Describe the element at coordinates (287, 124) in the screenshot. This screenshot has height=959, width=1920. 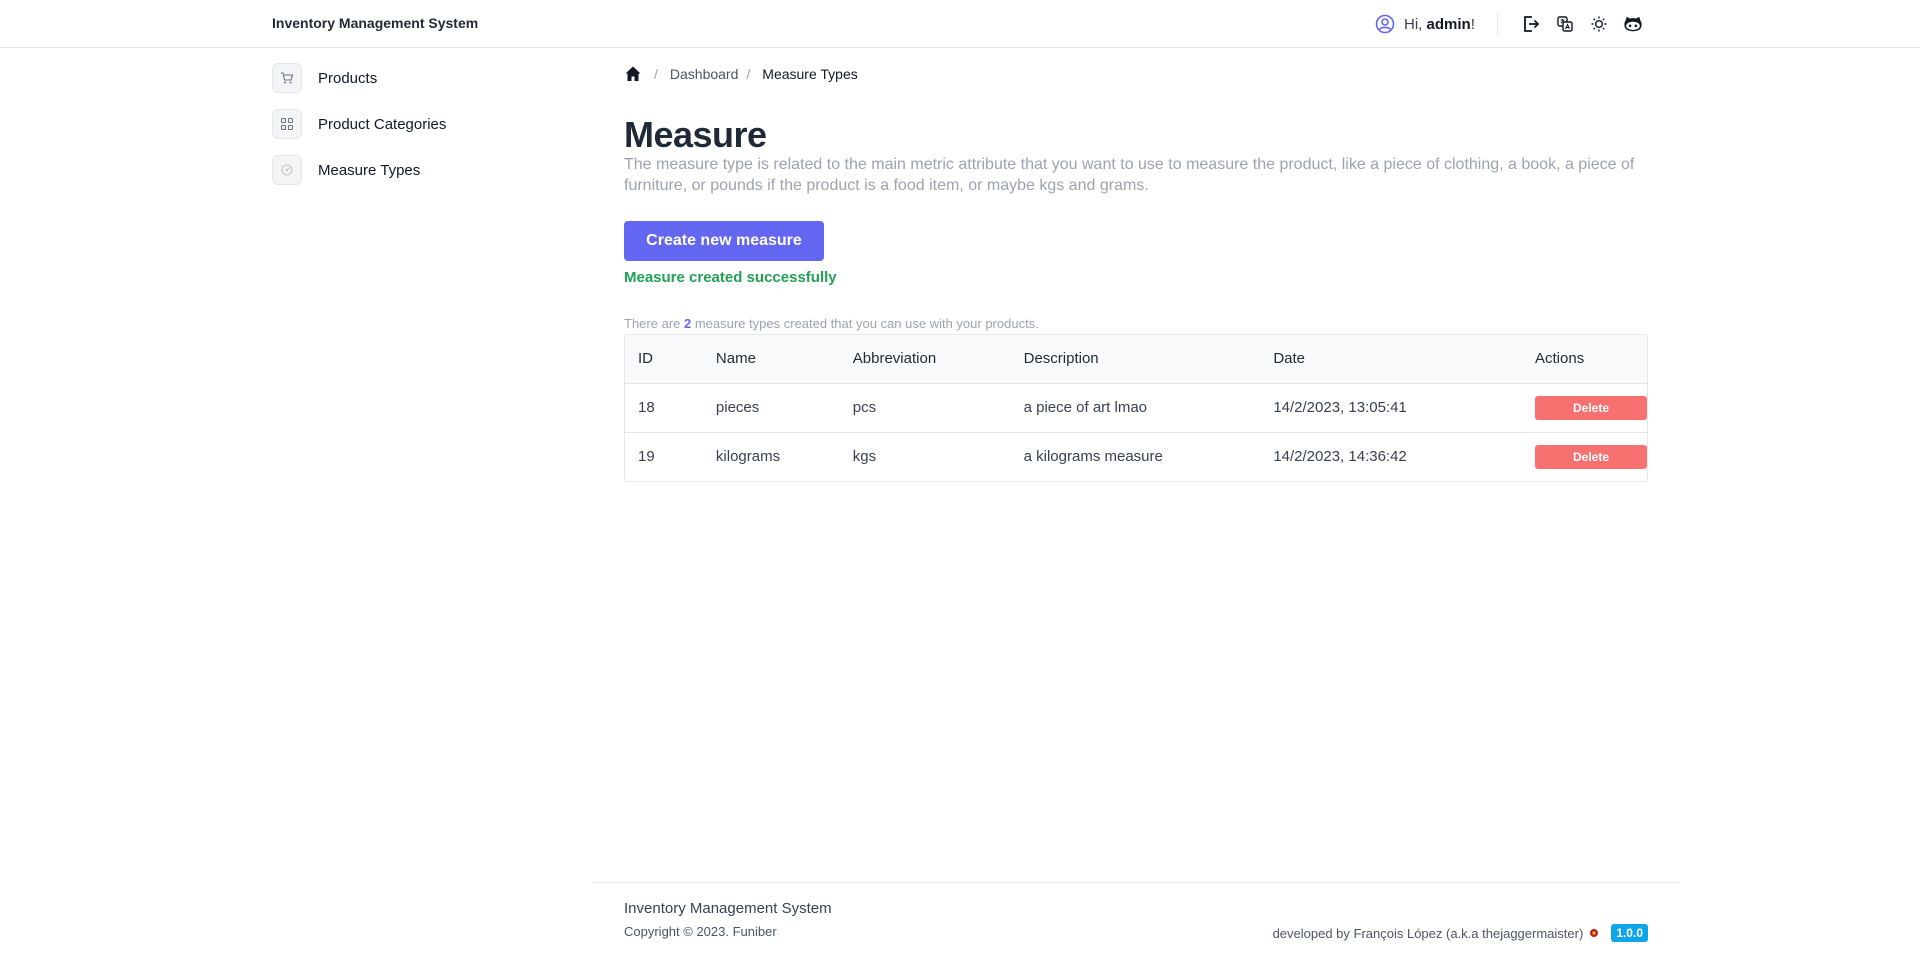
I see `grid-icon` at that location.